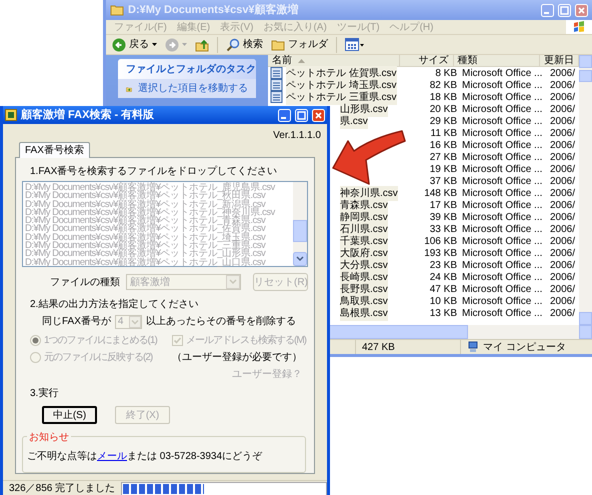 The width and height of the screenshot is (592, 495). I want to click on dialog-title: 顧客激増 FAX検索 - 有料版, so click(87, 115).